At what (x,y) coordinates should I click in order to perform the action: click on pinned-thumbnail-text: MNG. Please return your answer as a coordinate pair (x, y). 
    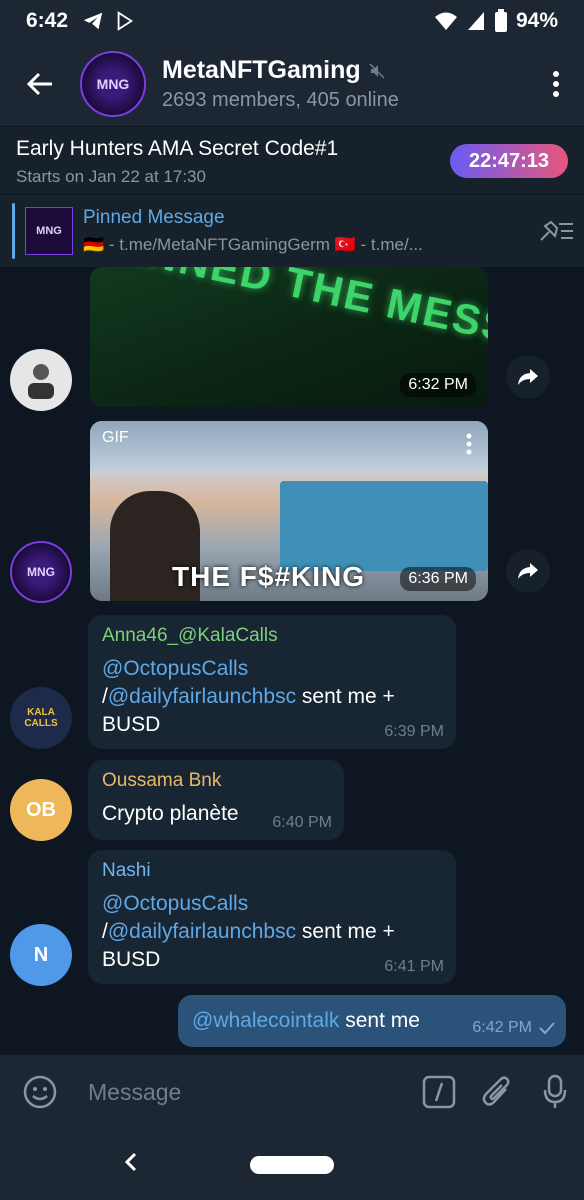
    Looking at the image, I should click on (49, 231).